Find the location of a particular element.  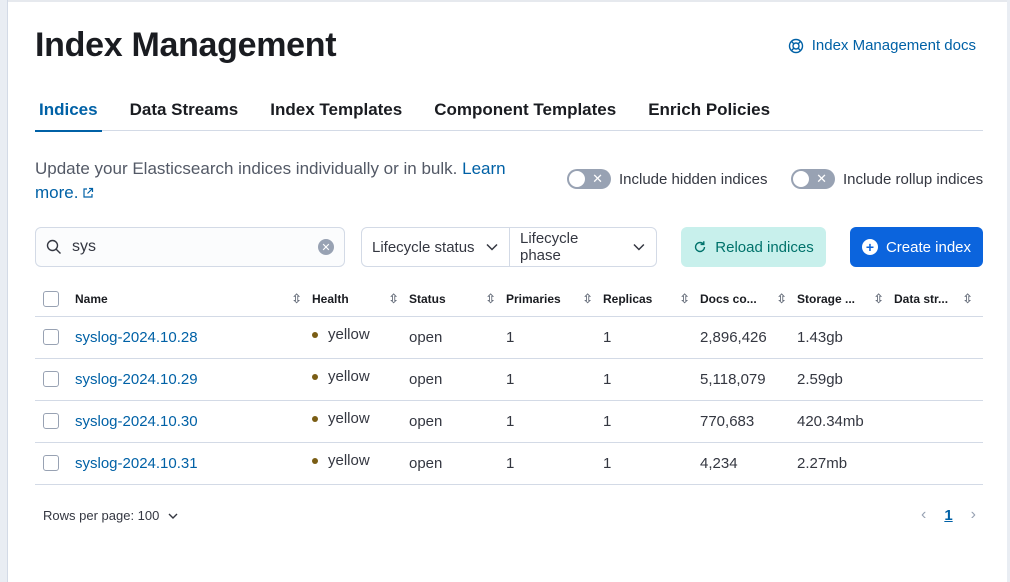

reload-indices-button: Reload indices is located at coordinates (753, 247).